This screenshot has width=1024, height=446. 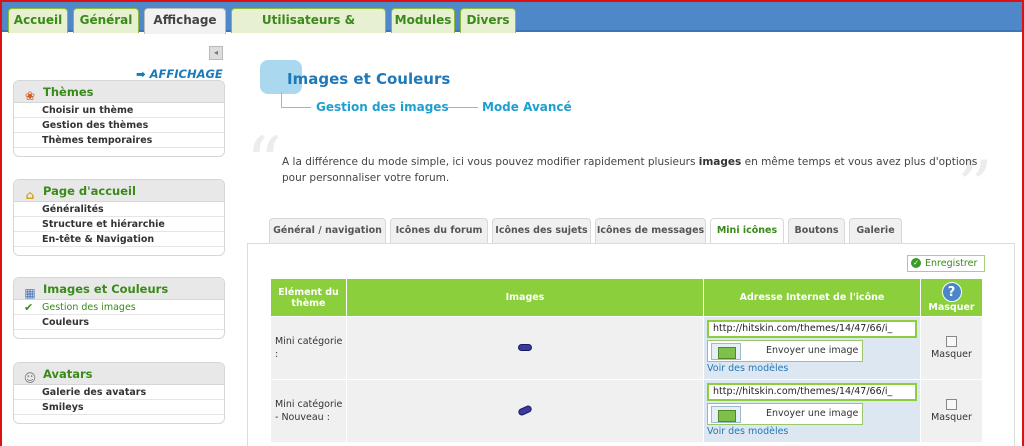 What do you see at coordinates (30, 292) in the screenshot?
I see `images-icon: ▦` at bounding box center [30, 292].